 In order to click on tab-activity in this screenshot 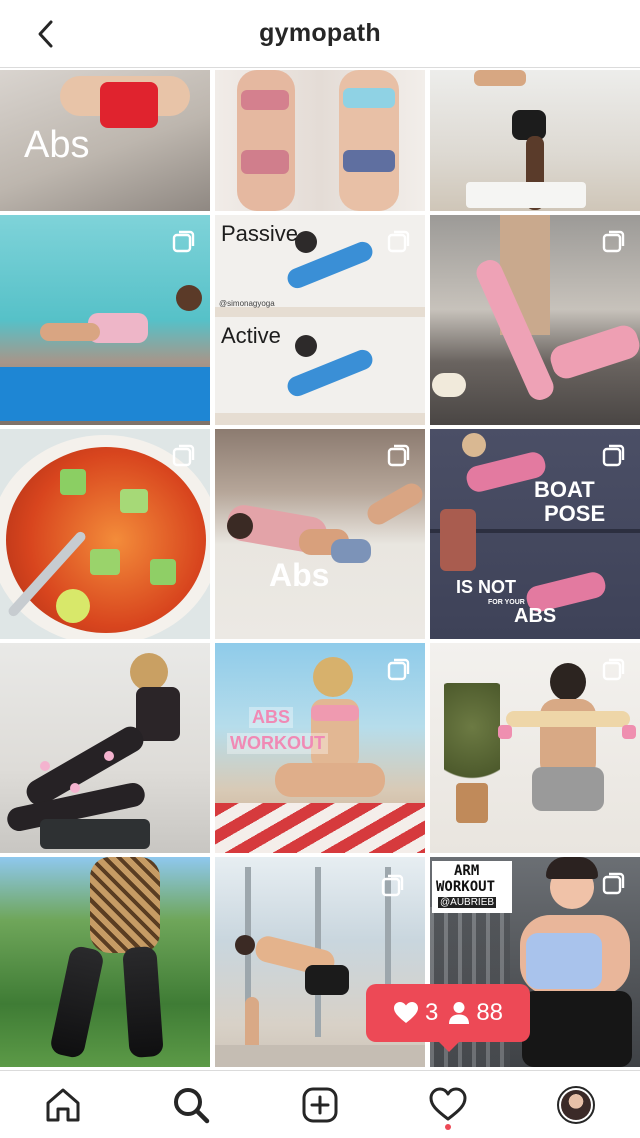, I will do `click(448, 1106)`.